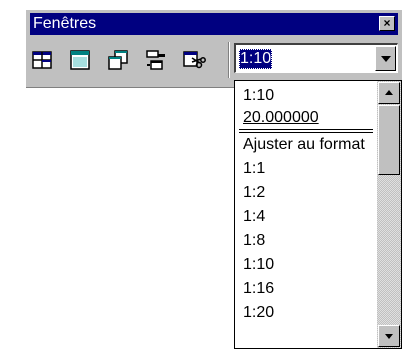 This screenshot has width=410, height=349. Describe the element at coordinates (229, 60) in the screenshot. I see `toolbar-separator` at that location.